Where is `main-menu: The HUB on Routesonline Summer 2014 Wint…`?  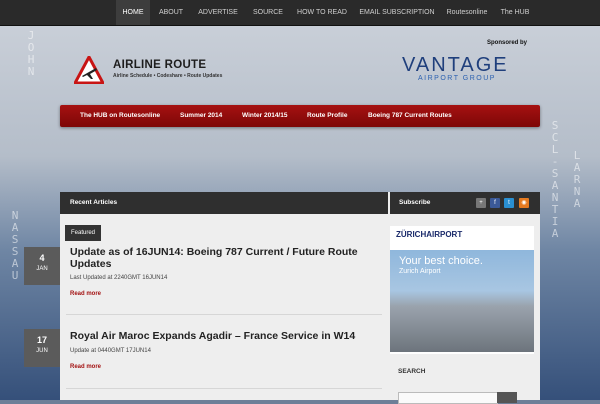
main-menu: The HUB on Routesonline Summer 2014 Wint… is located at coordinates (300, 116).